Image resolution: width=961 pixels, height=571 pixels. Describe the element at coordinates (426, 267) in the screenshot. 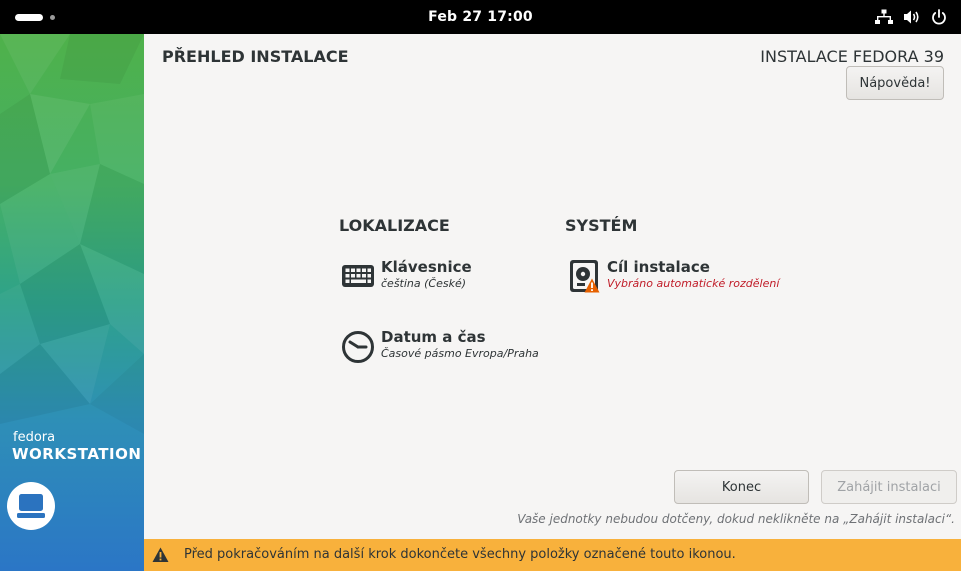

I see `keyboard-spoke-title: Klávesnice` at that location.